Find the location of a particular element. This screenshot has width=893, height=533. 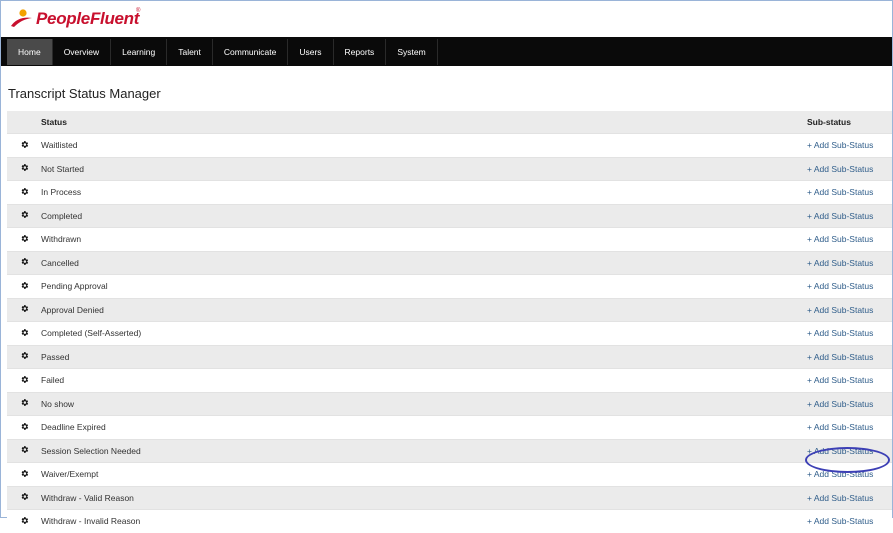

nav-item-users: Users is located at coordinates (311, 52).